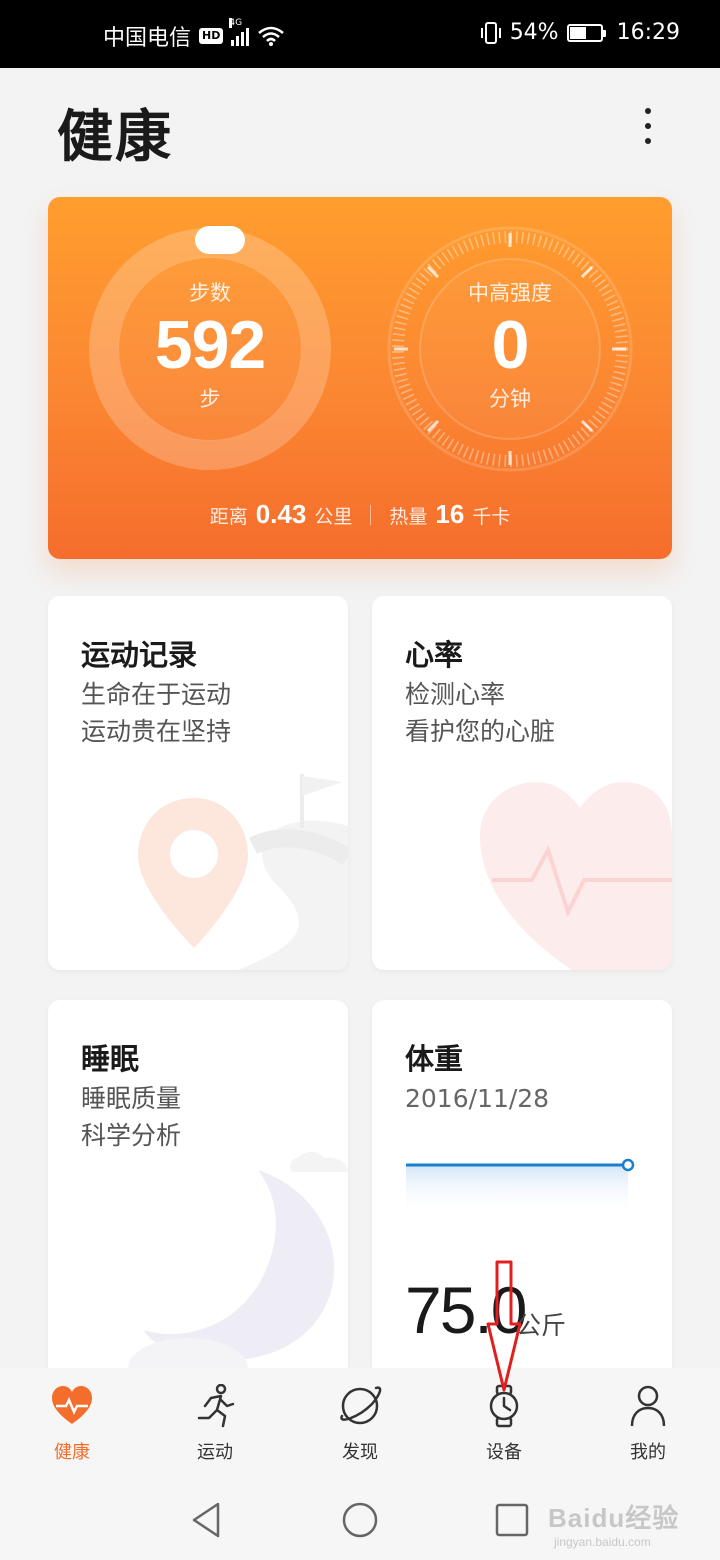 This screenshot has height=1560, width=720. What do you see at coordinates (211, 36) in the screenshot?
I see `hd-badge: HD` at bounding box center [211, 36].